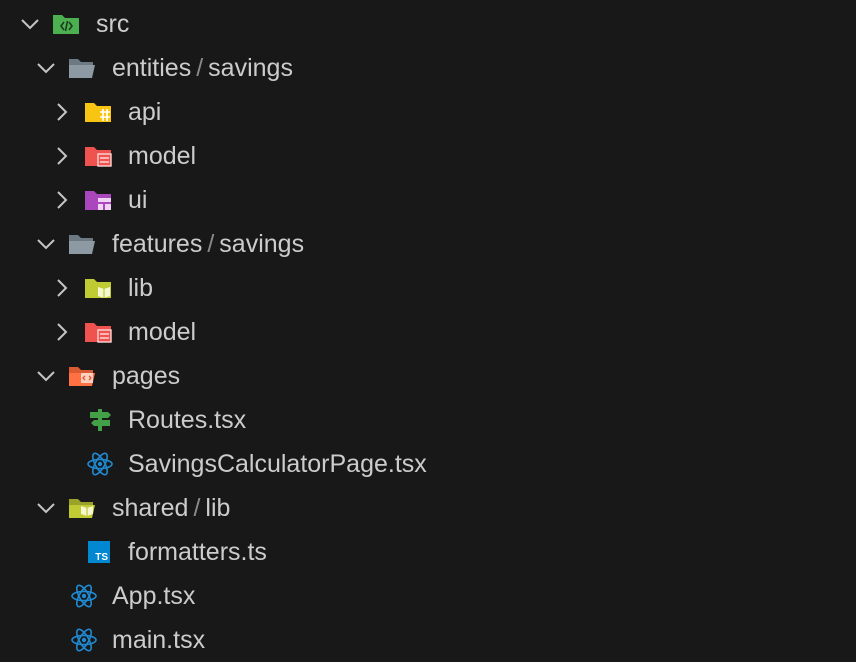 The image size is (856, 662). I want to click on folder-ui-icon, so click(98, 200).